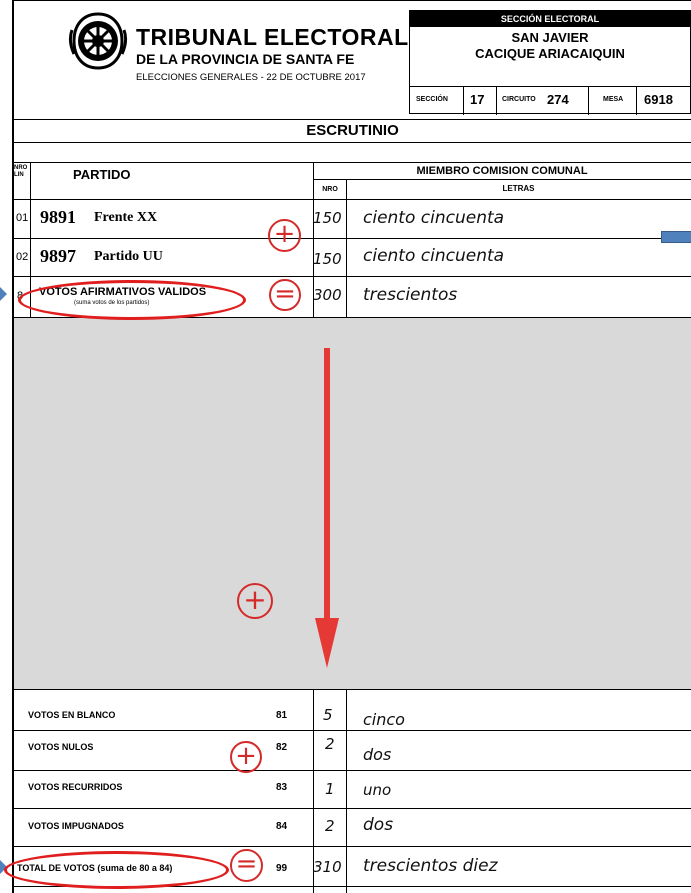 This screenshot has width=691, height=893. What do you see at coordinates (282, 826) in the screenshot?
I see `summary-code: 84` at bounding box center [282, 826].